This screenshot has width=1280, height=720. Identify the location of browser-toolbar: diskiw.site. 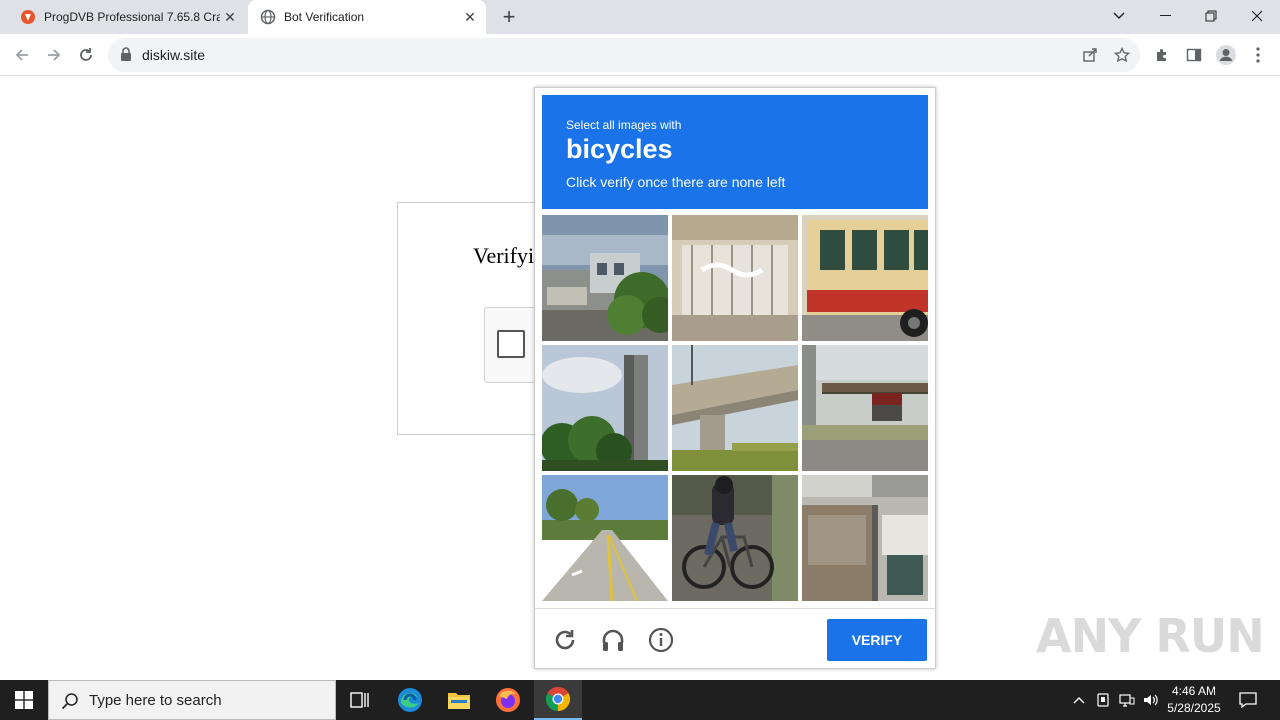
(640, 55).